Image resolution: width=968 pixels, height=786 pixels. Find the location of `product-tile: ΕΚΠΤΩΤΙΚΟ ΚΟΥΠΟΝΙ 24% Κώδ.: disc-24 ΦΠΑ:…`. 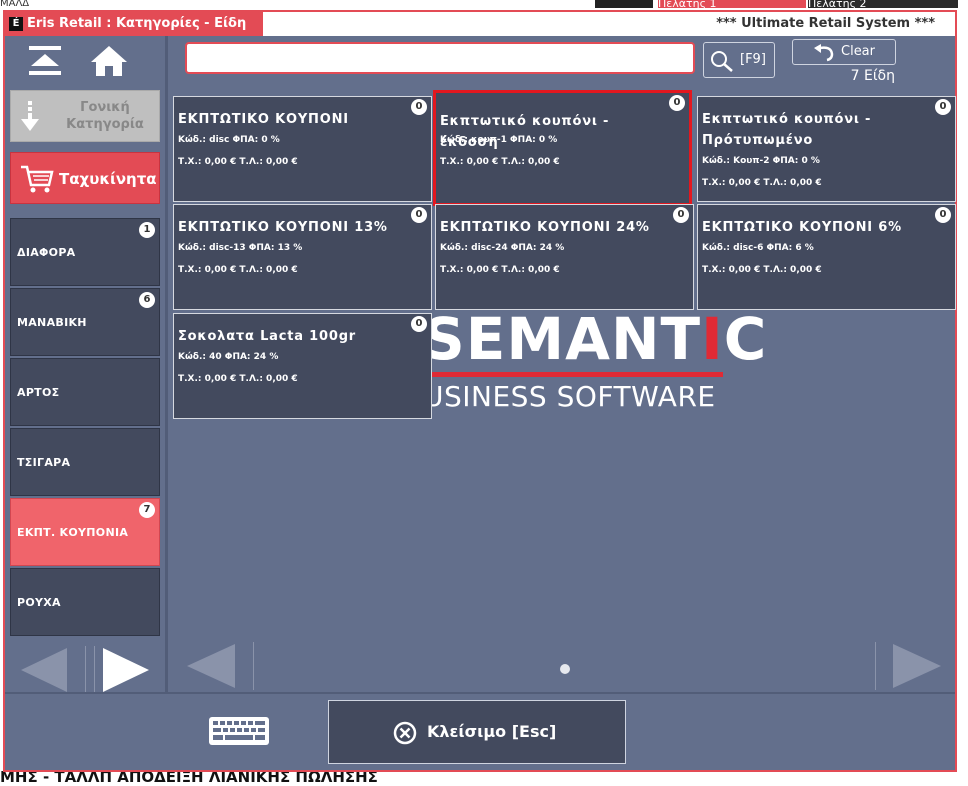

product-tile: ΕΚΠΤΩΤΙΚΟ ΚΟΥΠΟΝΙ 24% Κώδ.: disc-24 ΦΠΑ:… is located at coordinates (564, 257).